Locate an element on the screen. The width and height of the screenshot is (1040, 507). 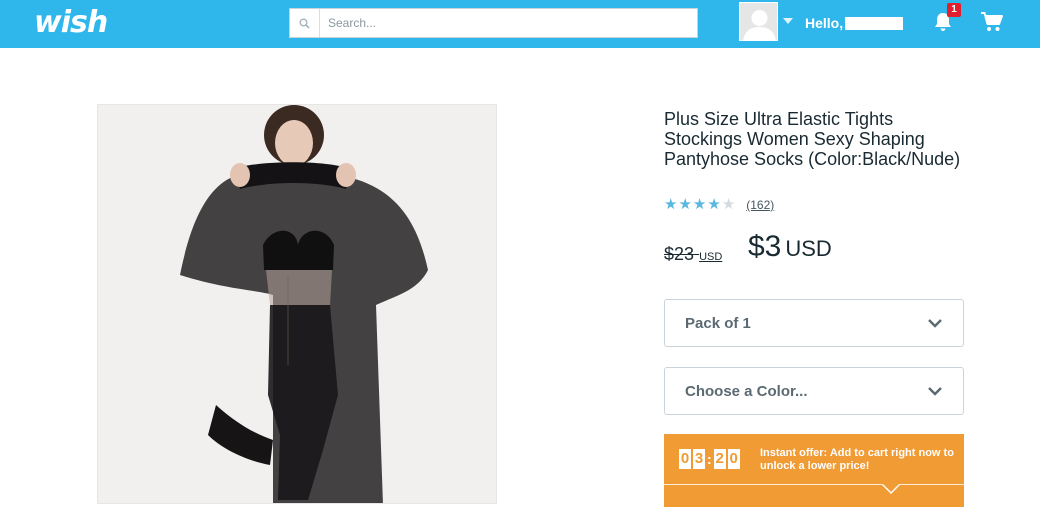
original-price-currency: USD is located at coordinates (711, 257).